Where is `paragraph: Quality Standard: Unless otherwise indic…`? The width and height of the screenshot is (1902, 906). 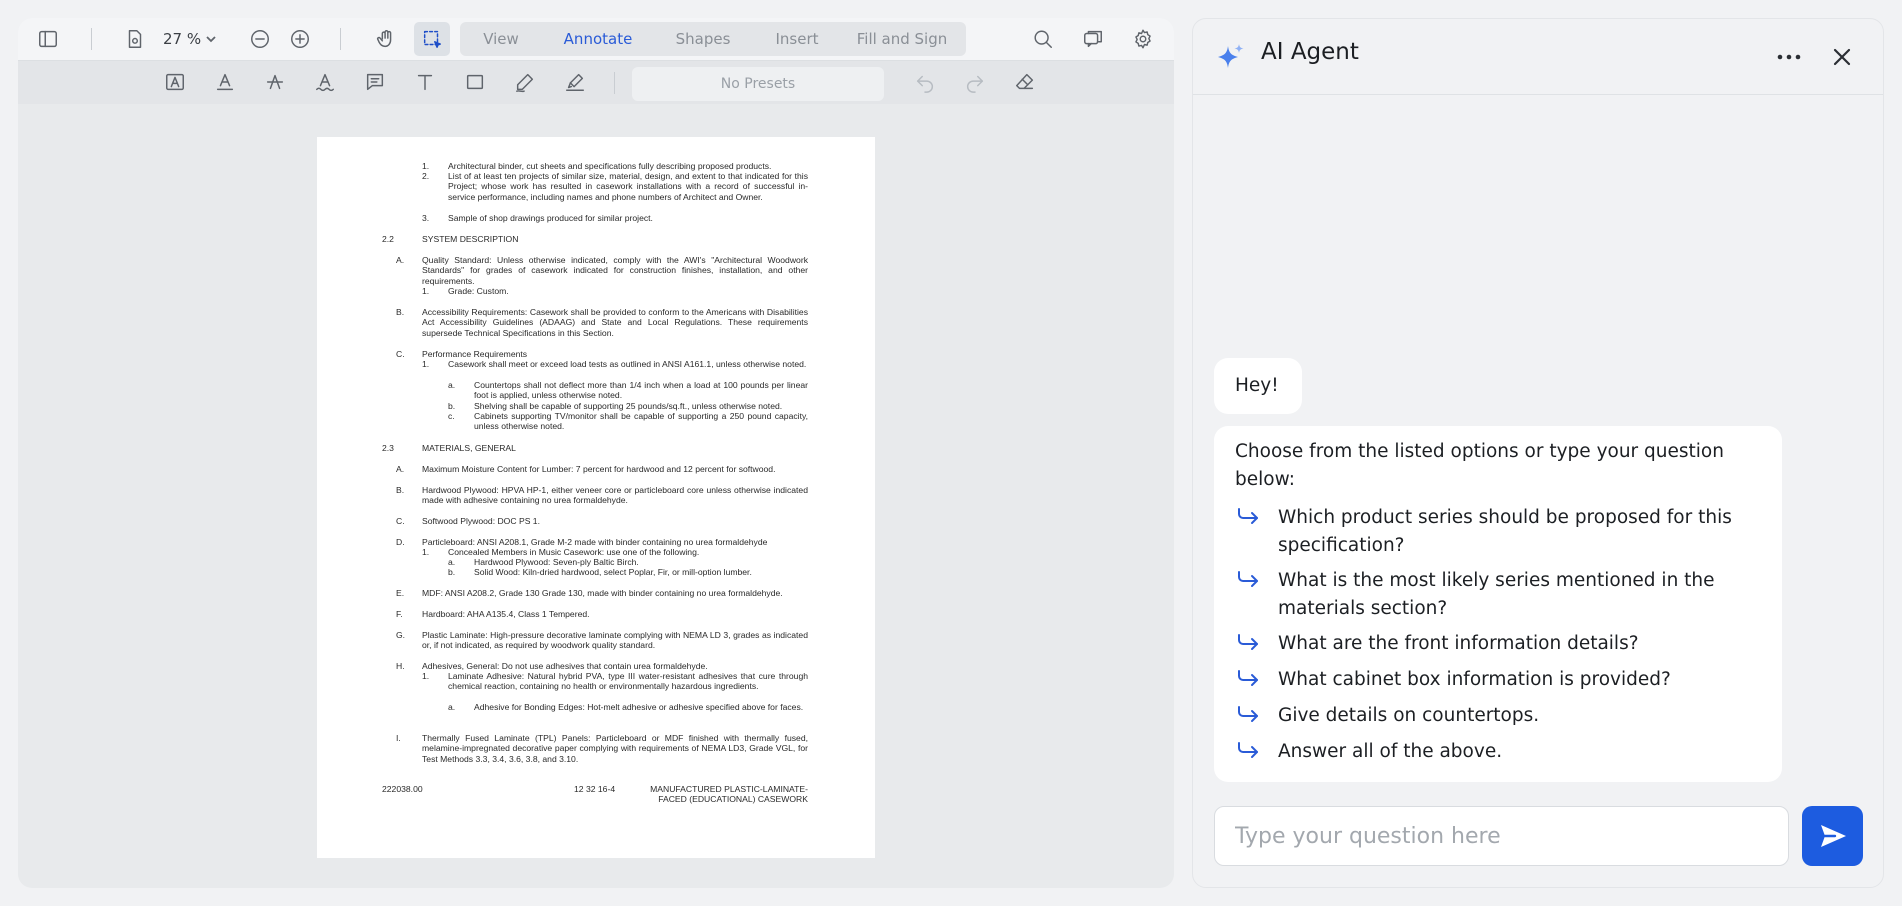
paragraph: Quality Standard: Unless otherwise indic… is located at coordinates (615, 270).